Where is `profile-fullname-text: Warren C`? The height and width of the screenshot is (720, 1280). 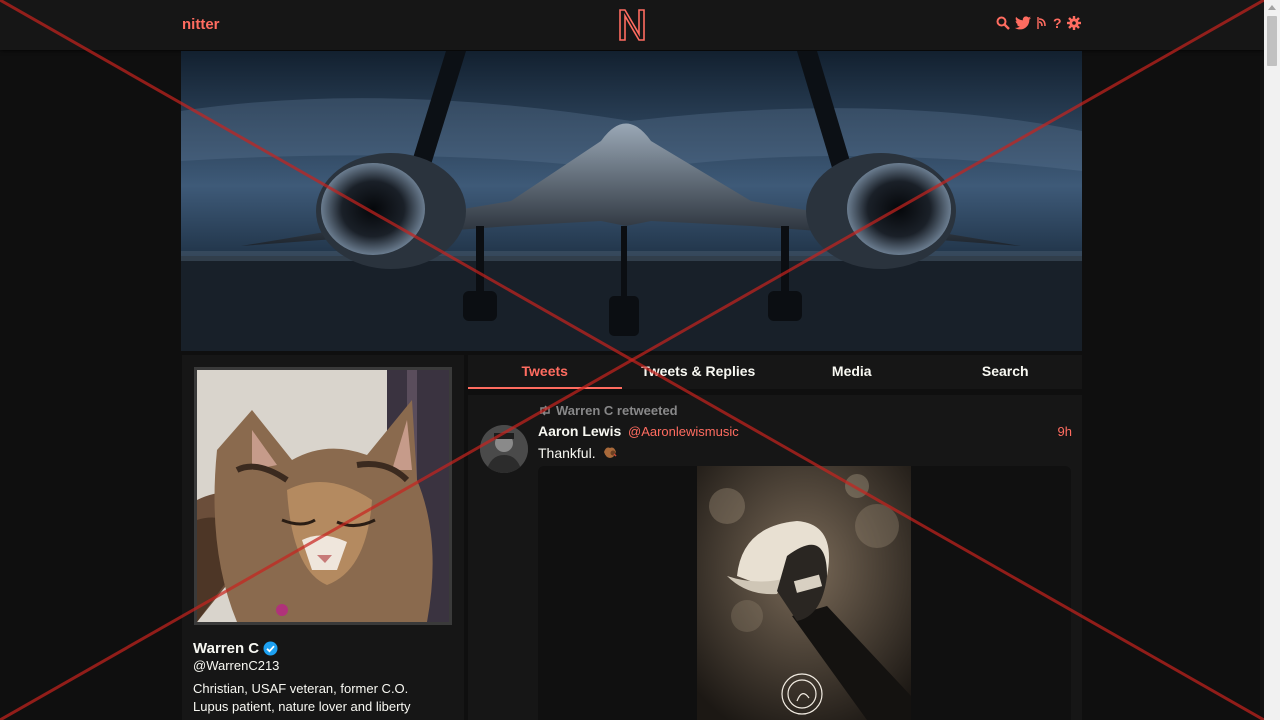
profile-fullname-text: Warren C is located at coordinates (226, 648).